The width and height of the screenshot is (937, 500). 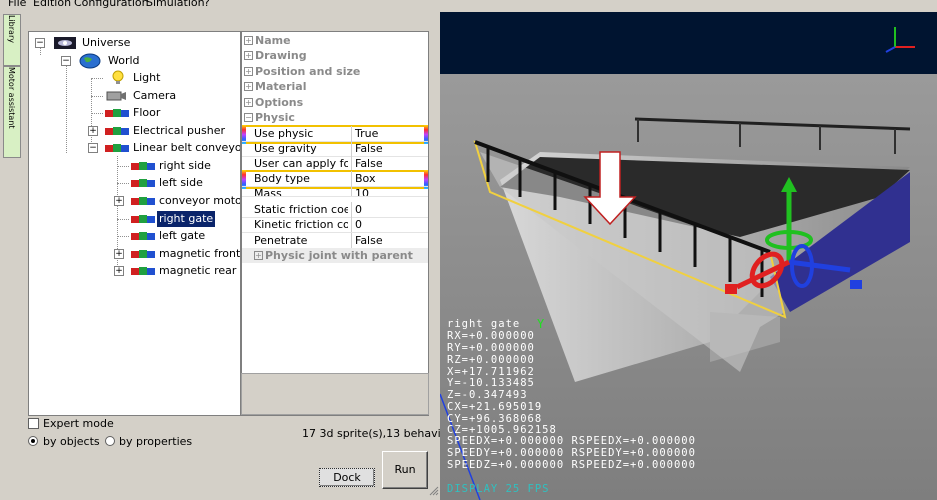 What do you see at coordinates (335, 394) in the screenshot?
I see `property-description-box` at bounding box center [335, 394].